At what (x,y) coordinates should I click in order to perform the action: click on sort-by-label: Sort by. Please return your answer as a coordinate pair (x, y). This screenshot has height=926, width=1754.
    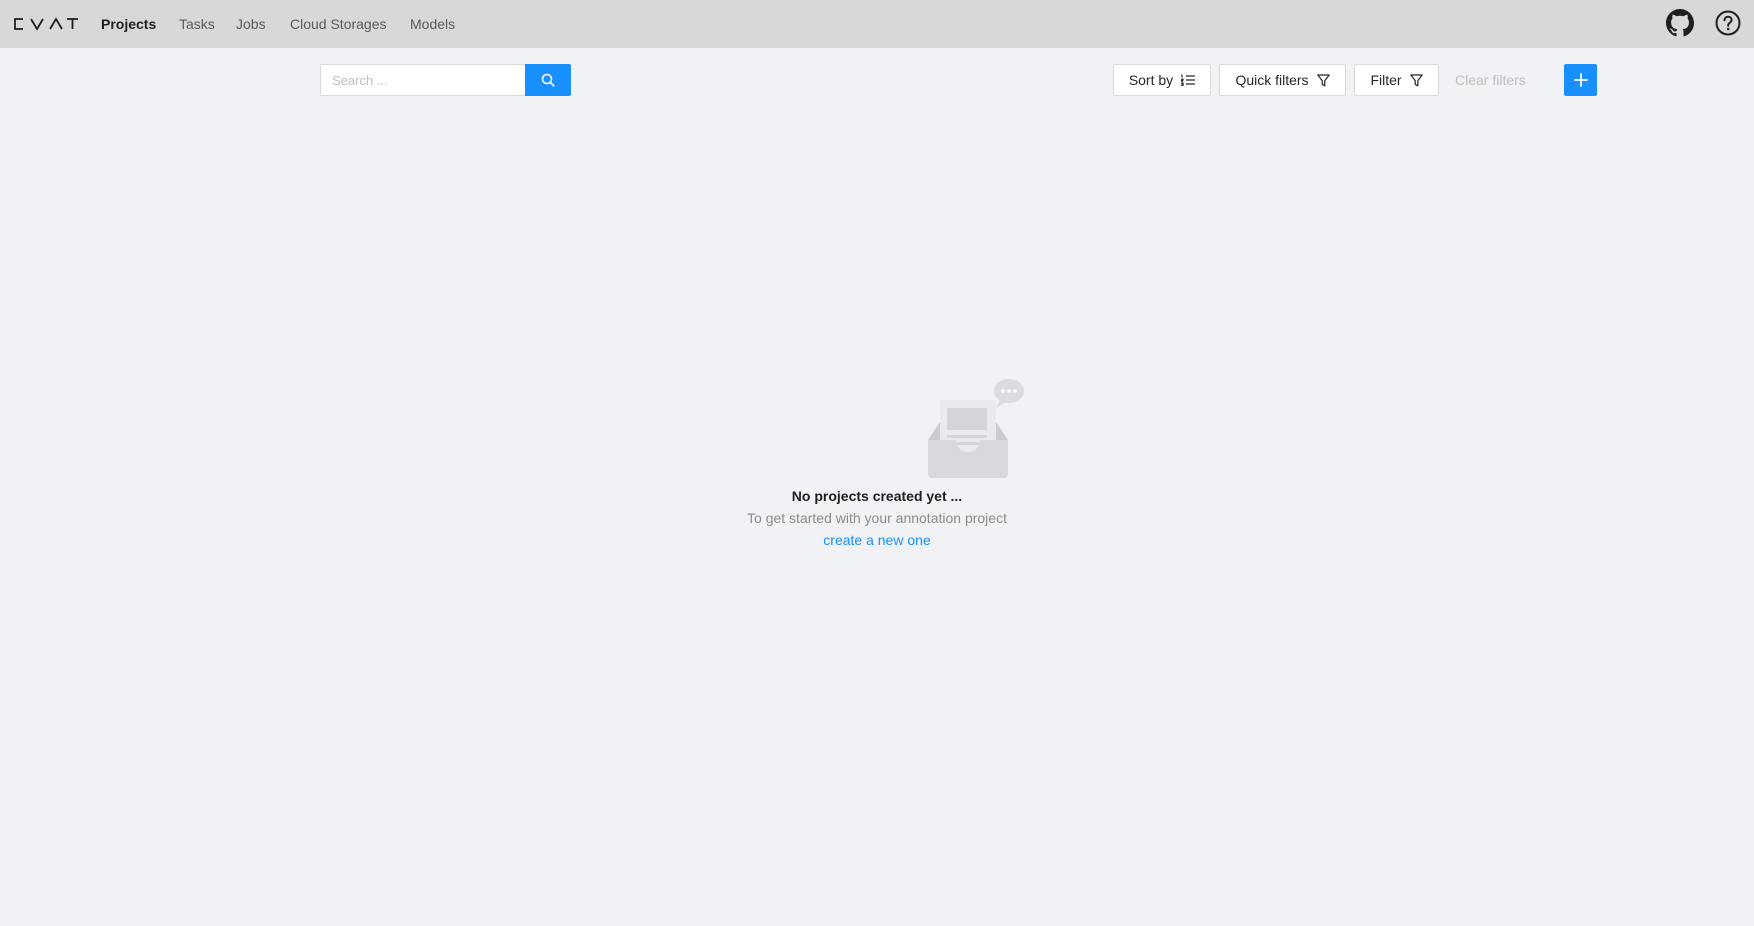
    Looking at the image, I should click on (1151, 80).